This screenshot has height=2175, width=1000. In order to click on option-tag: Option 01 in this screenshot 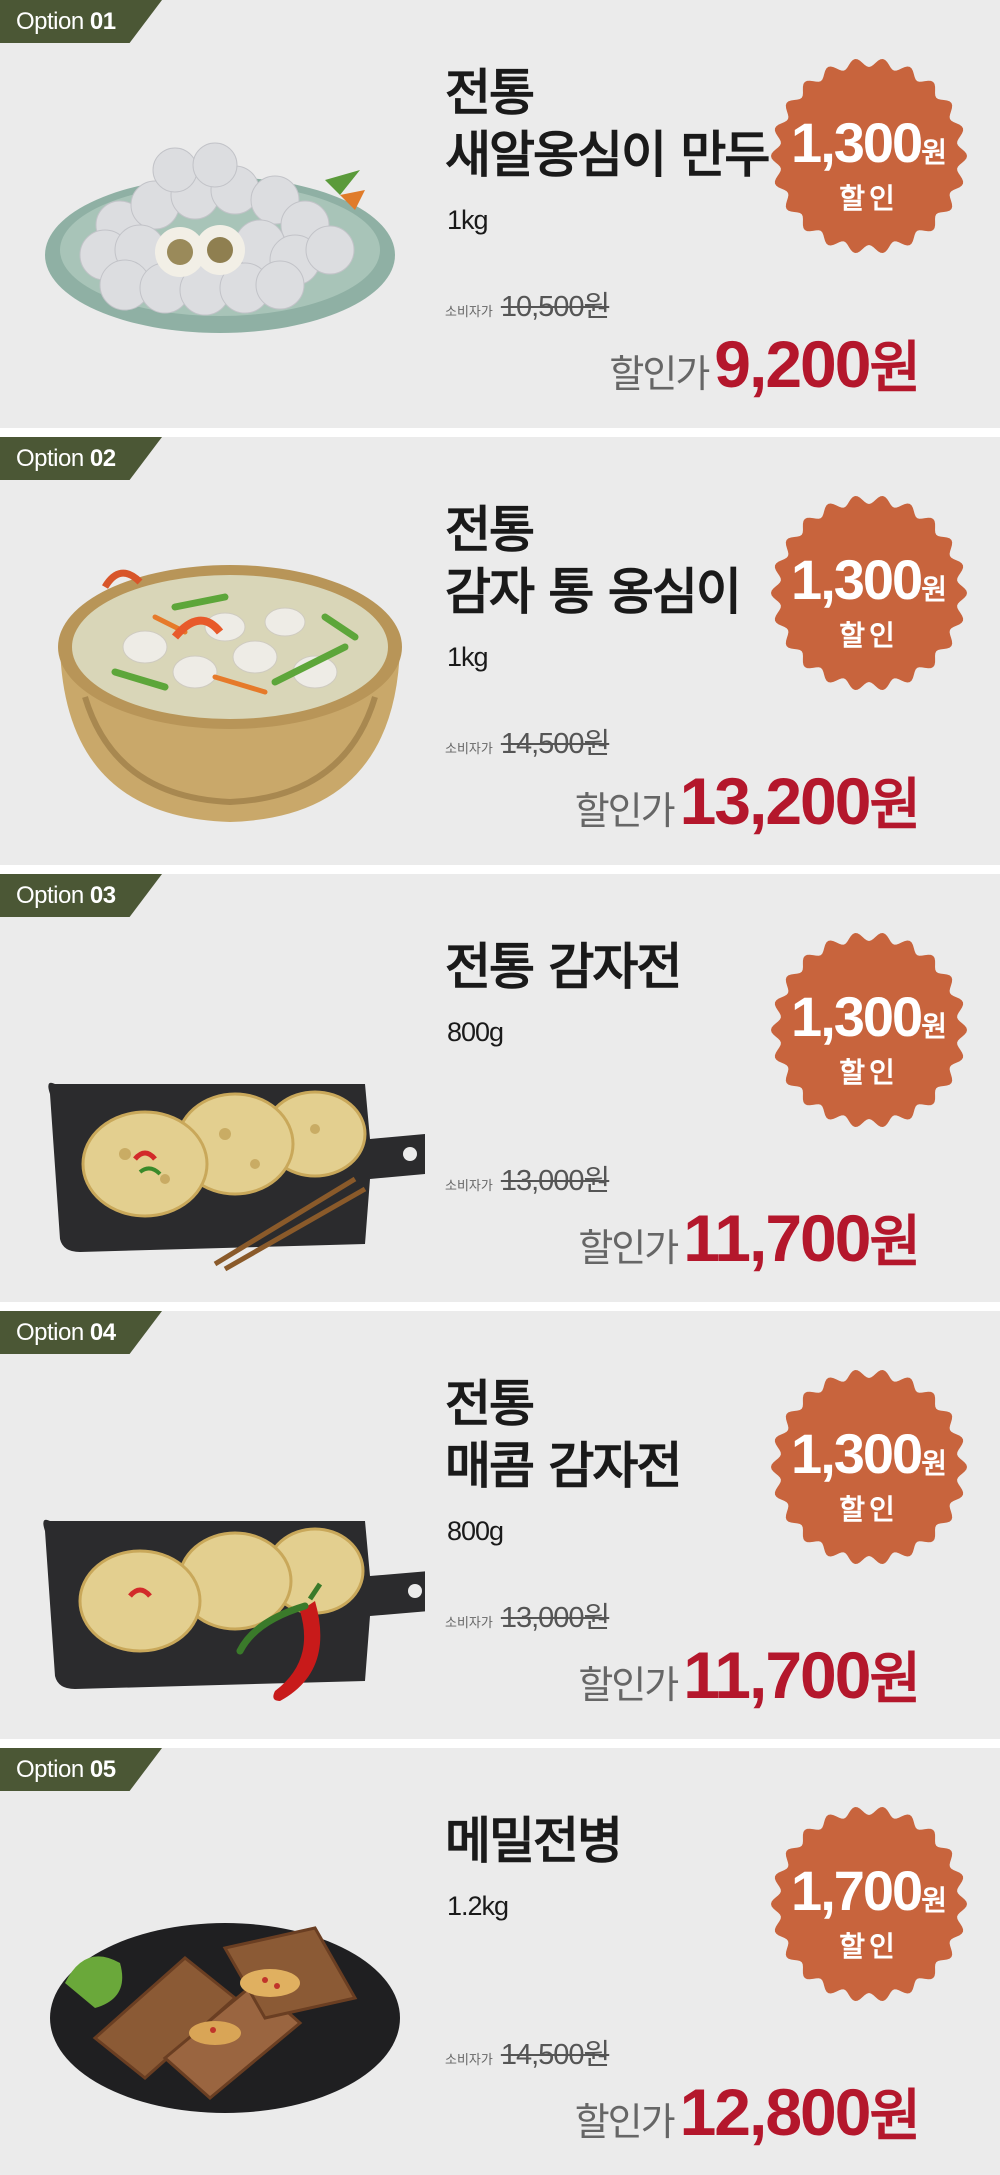, I will do `click(81, 21)`.